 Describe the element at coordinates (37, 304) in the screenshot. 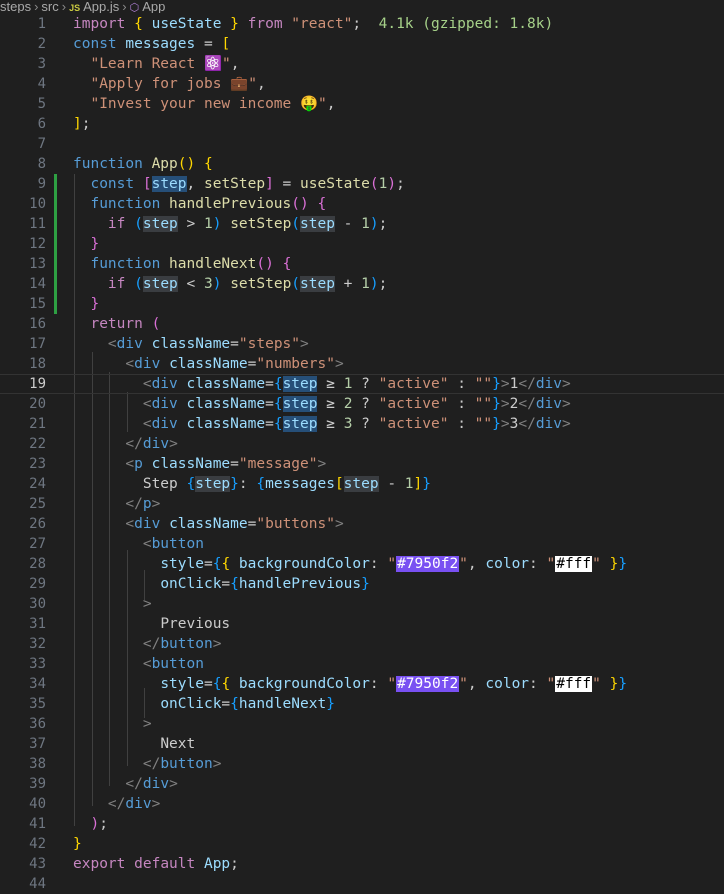

I see `line-number: 15` at that location.